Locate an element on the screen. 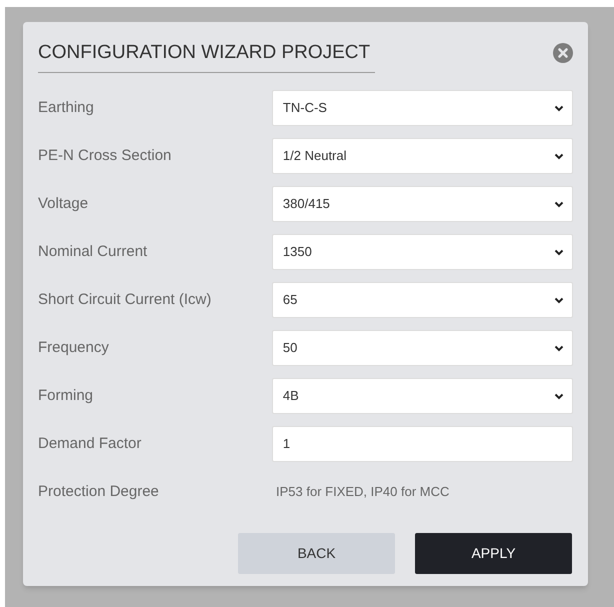  dropdown: 1350 is located at coordinates (422, 252).